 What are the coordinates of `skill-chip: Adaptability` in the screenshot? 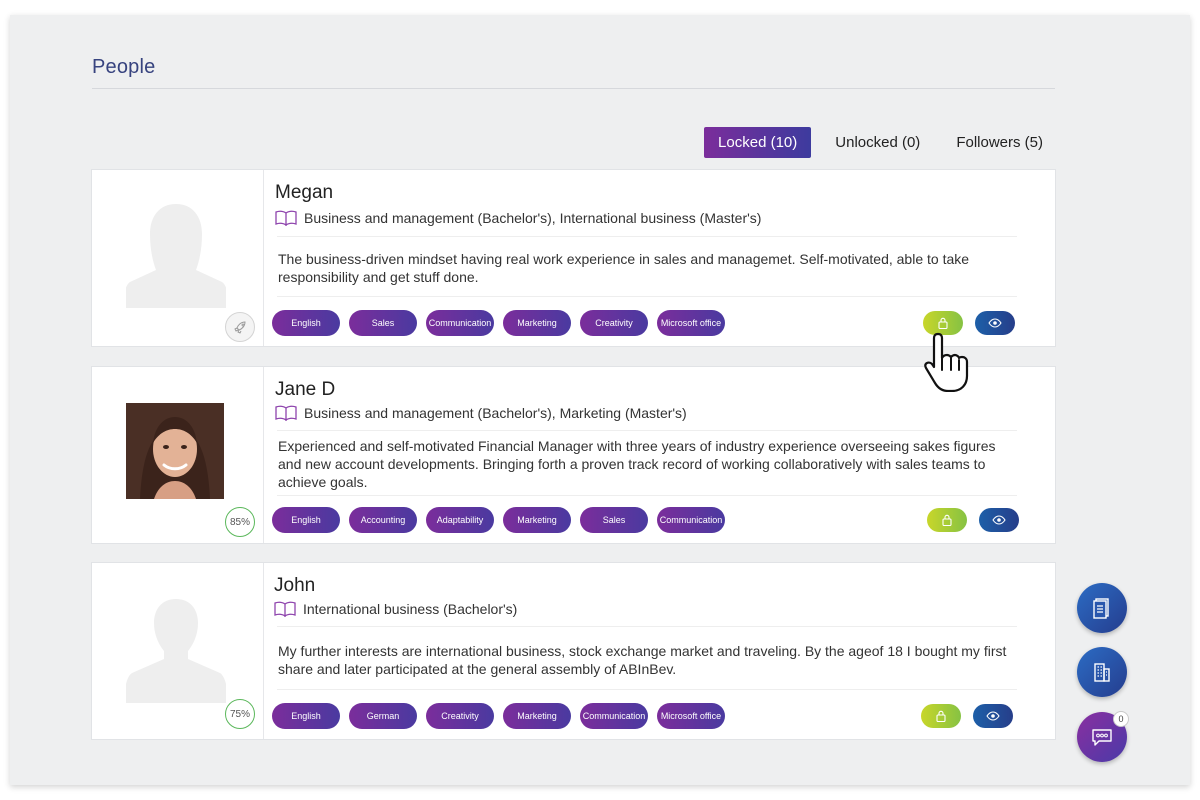 It's located at (460, 520).